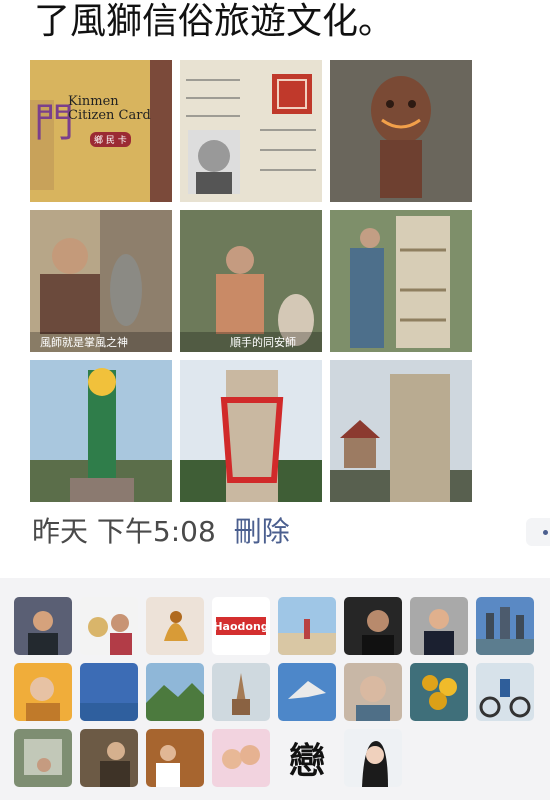  Describe the element at coordinates (401, 431) in the screenshot. I see `photo-stone-lion-statue` at that location.